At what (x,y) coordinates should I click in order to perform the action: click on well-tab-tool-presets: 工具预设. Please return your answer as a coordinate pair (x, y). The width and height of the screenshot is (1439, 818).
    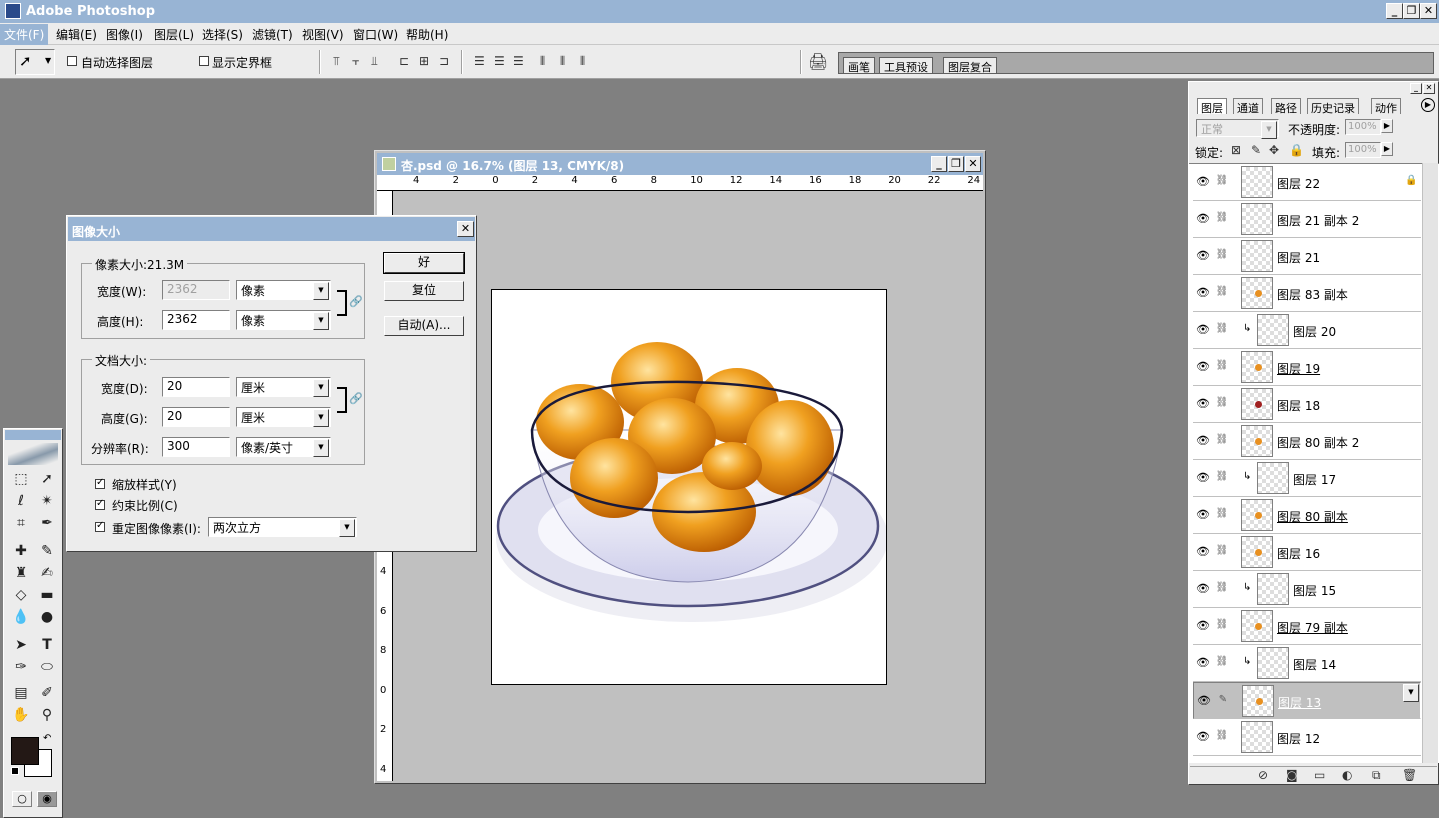
    Looking at the image, I should click on (906, 65).